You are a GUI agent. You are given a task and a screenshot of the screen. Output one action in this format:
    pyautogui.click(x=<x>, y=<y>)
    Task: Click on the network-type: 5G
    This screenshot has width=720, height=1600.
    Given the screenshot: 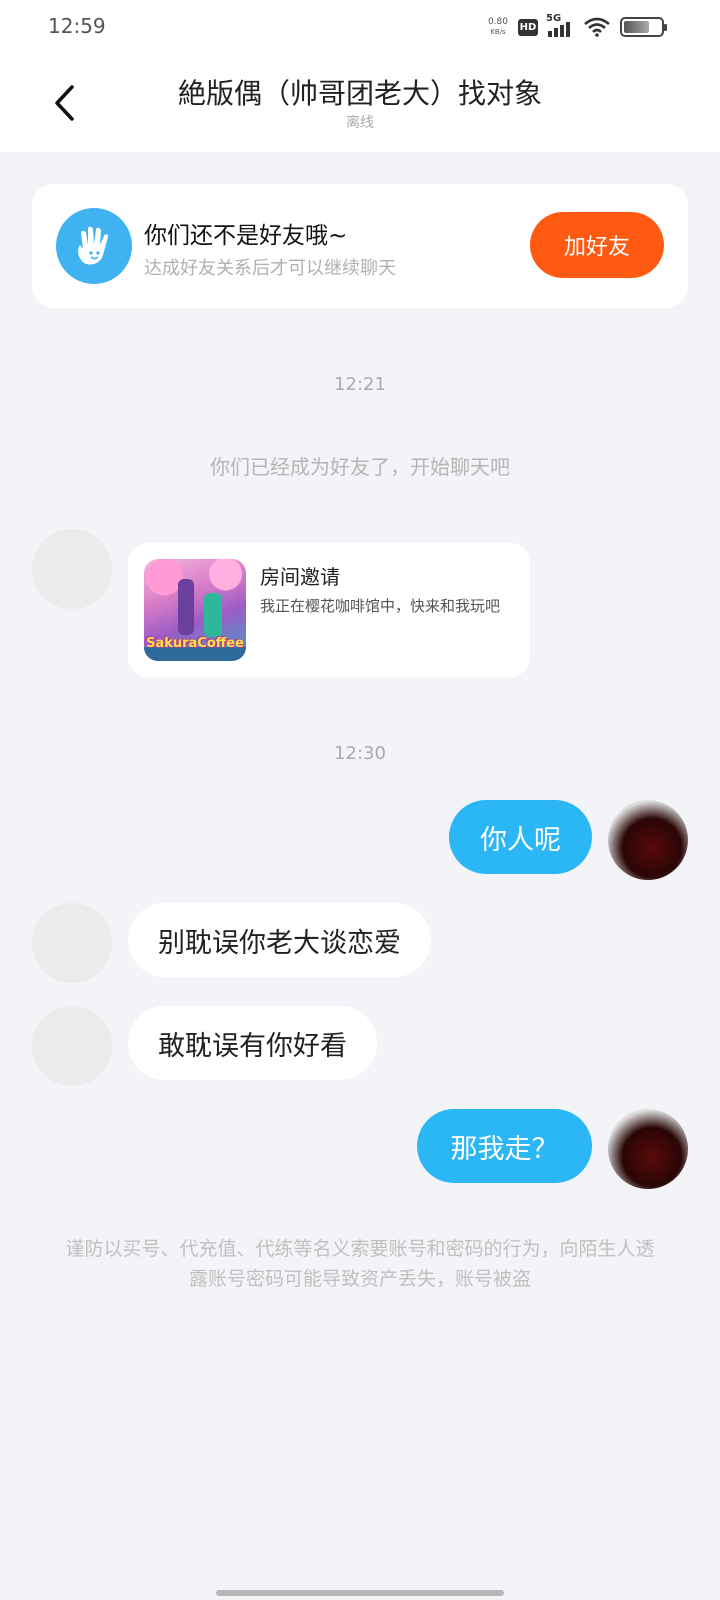 What is the action you would take?
    pyautogui.click(x=554, y=18)
    